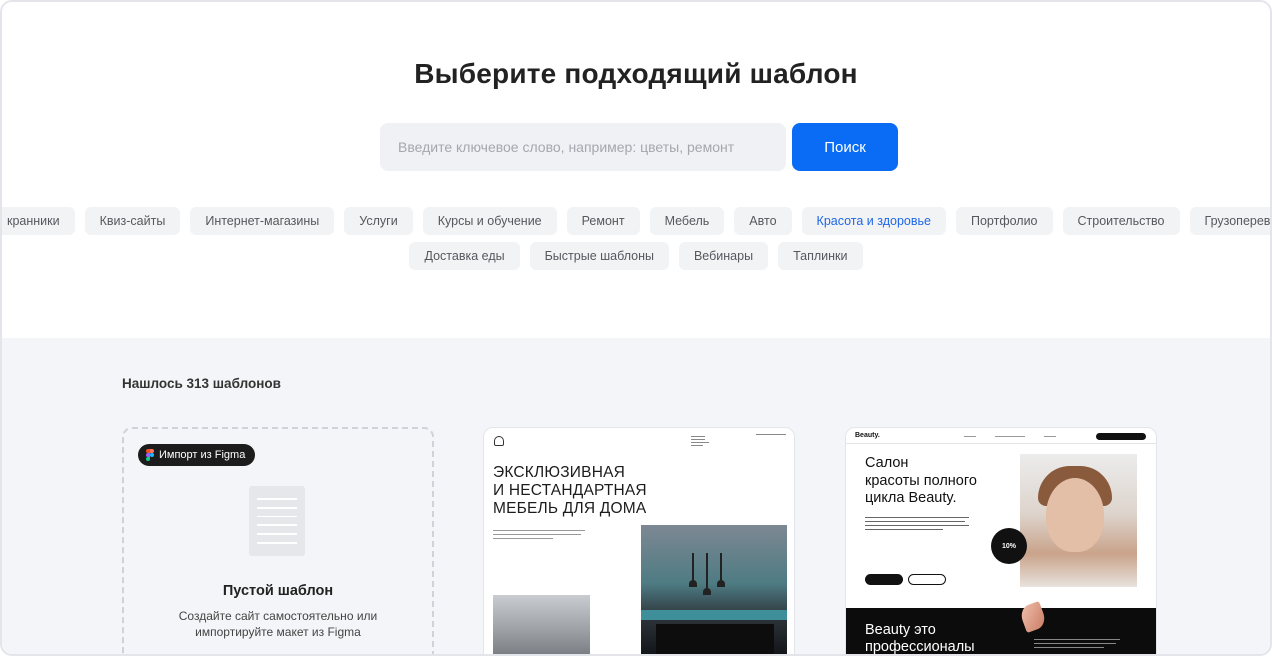  Describe the element at coordinates (262, 221) in the screenshot. I see `category-chip: Интернет-магазины` at that location.